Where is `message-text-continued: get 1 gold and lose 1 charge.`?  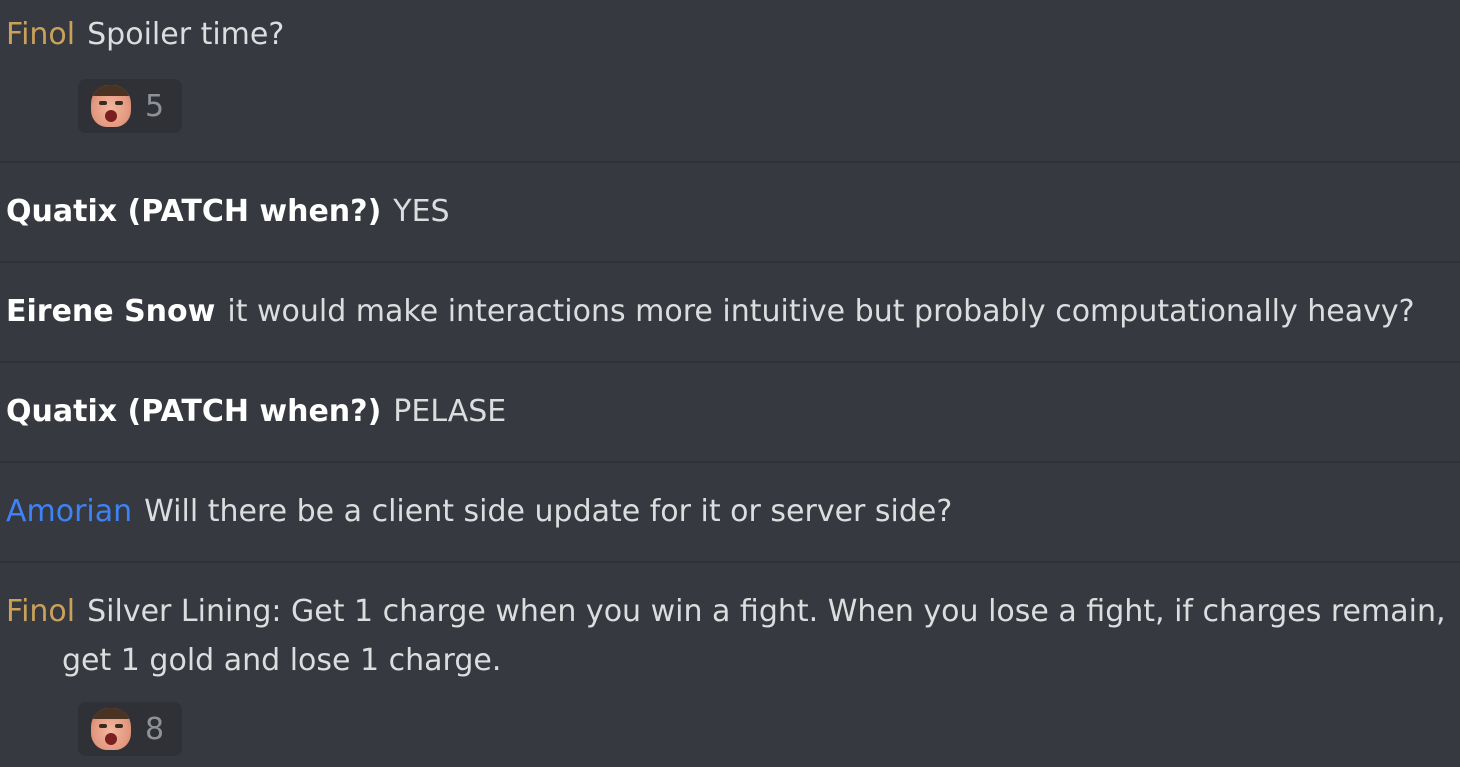
message-text-continued: get 1 gold and lose 1 charge. is located at coordinates (282, 660).